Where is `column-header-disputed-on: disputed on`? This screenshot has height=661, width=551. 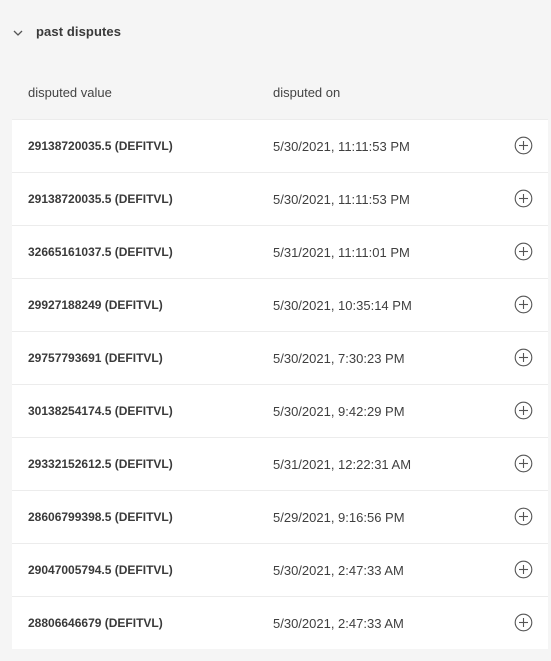
column-header-disputed-on: disputed on is located at coordinates (307, 92).